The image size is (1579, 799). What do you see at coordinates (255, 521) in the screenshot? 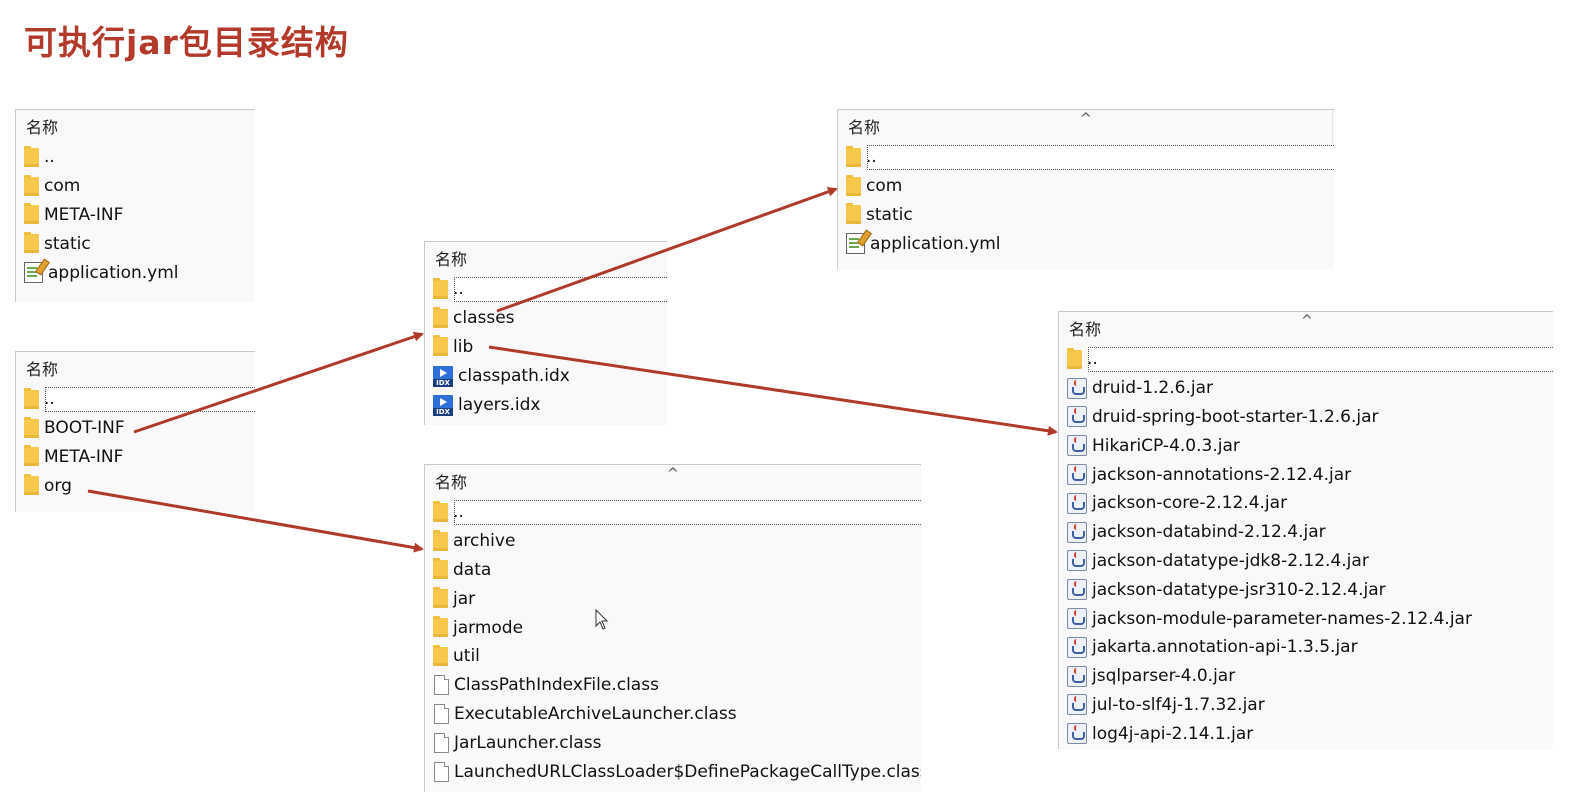
I see `arrow-org-to-loader-panel` at bounding box center [255, 521].